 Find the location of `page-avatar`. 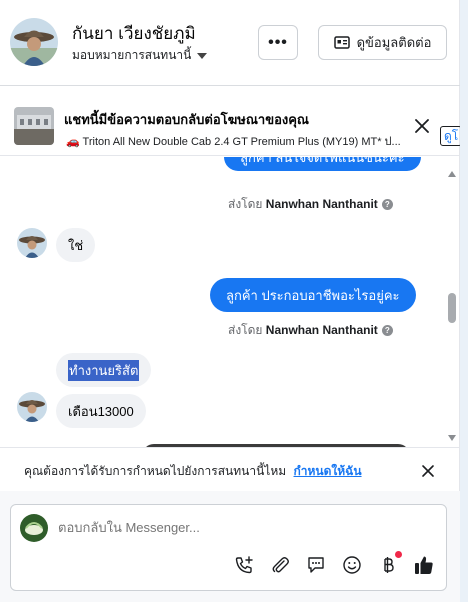

page-avatar is located at coordinates (34, 528).